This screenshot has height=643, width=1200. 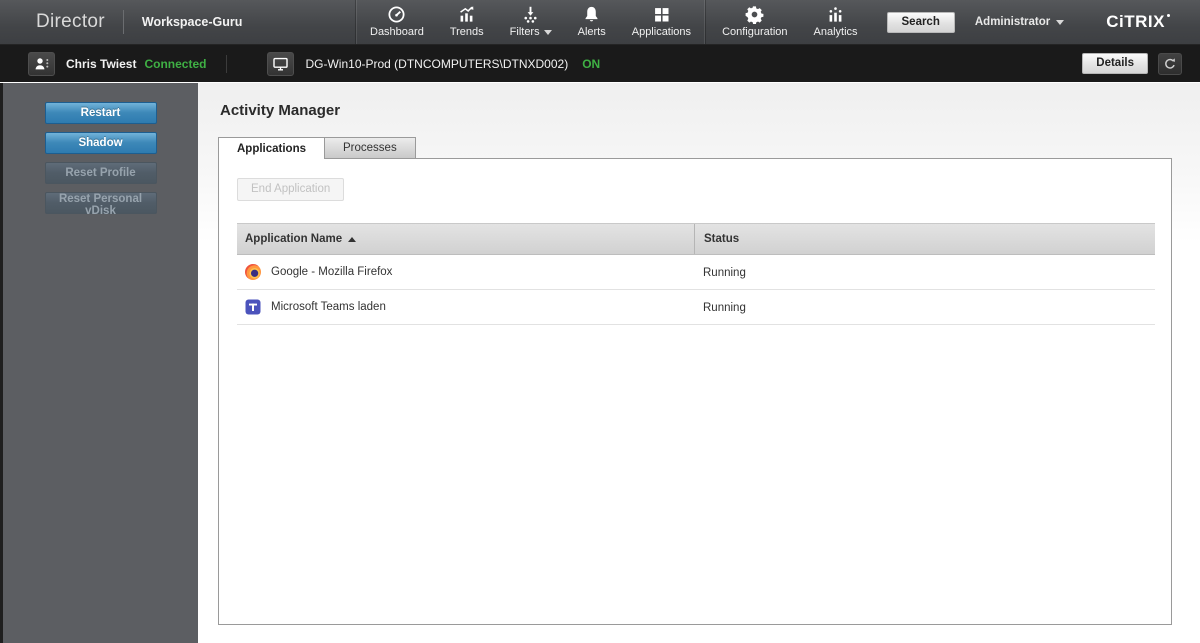 I want to click on citrix-logo-text: CiTRIX, so click(x=1135, y=21).